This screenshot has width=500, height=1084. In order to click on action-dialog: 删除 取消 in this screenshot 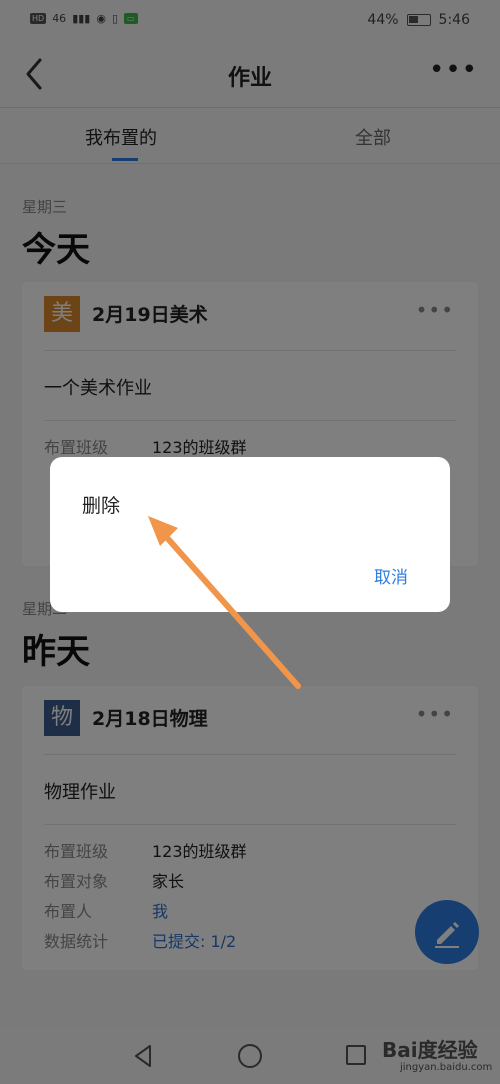, I will do `click(250, 534)`.